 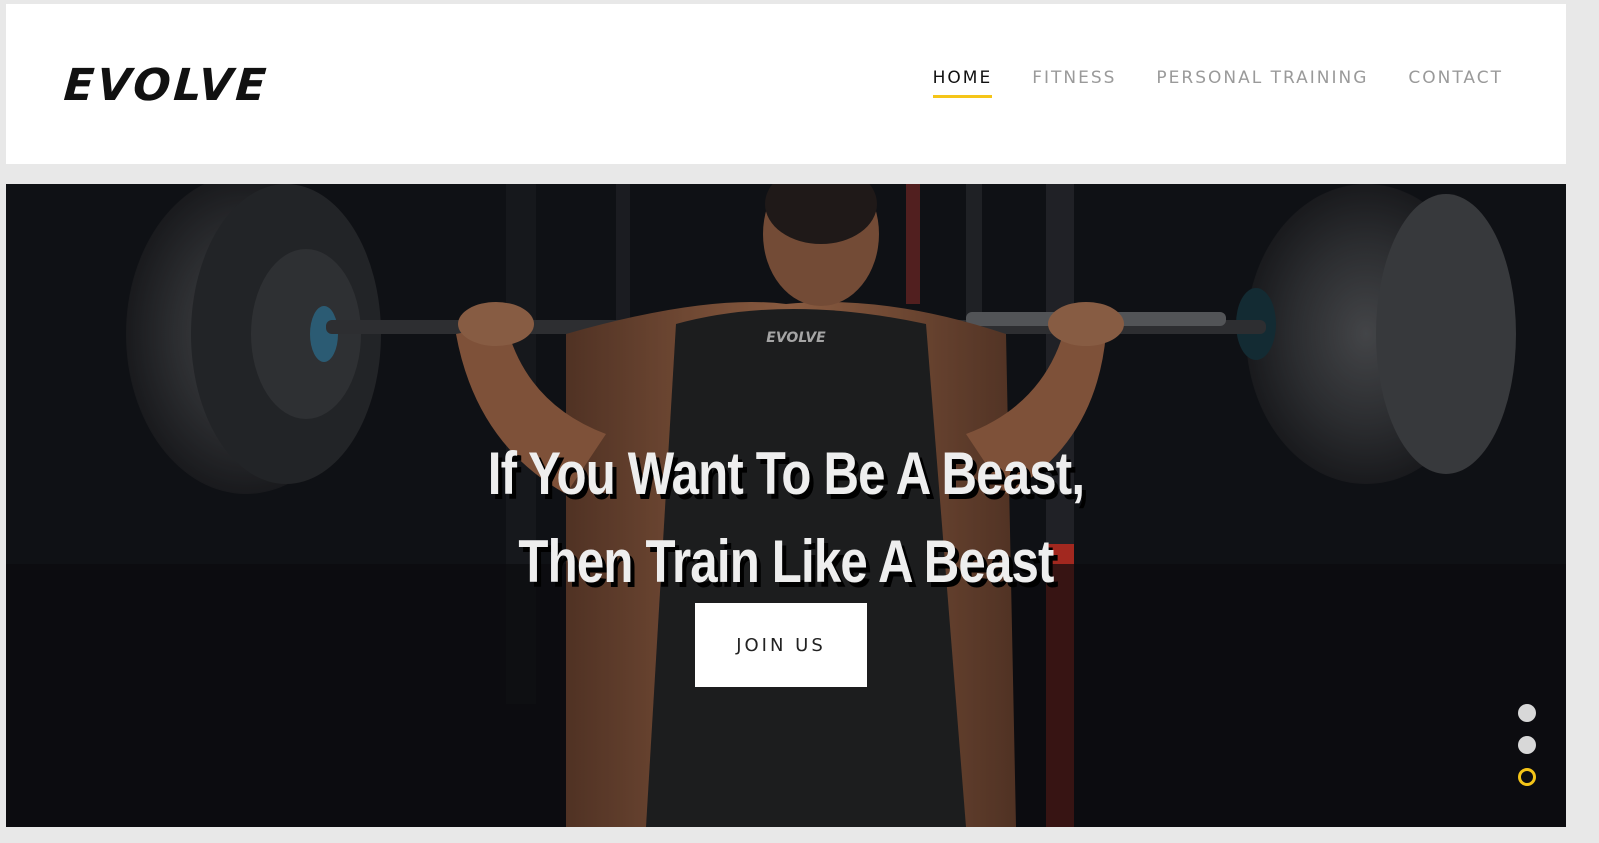 What do you see at coordinates (962, 78) in the screenshot?
I see `nav-item-label: HOME` at bounding box center [962, 78].